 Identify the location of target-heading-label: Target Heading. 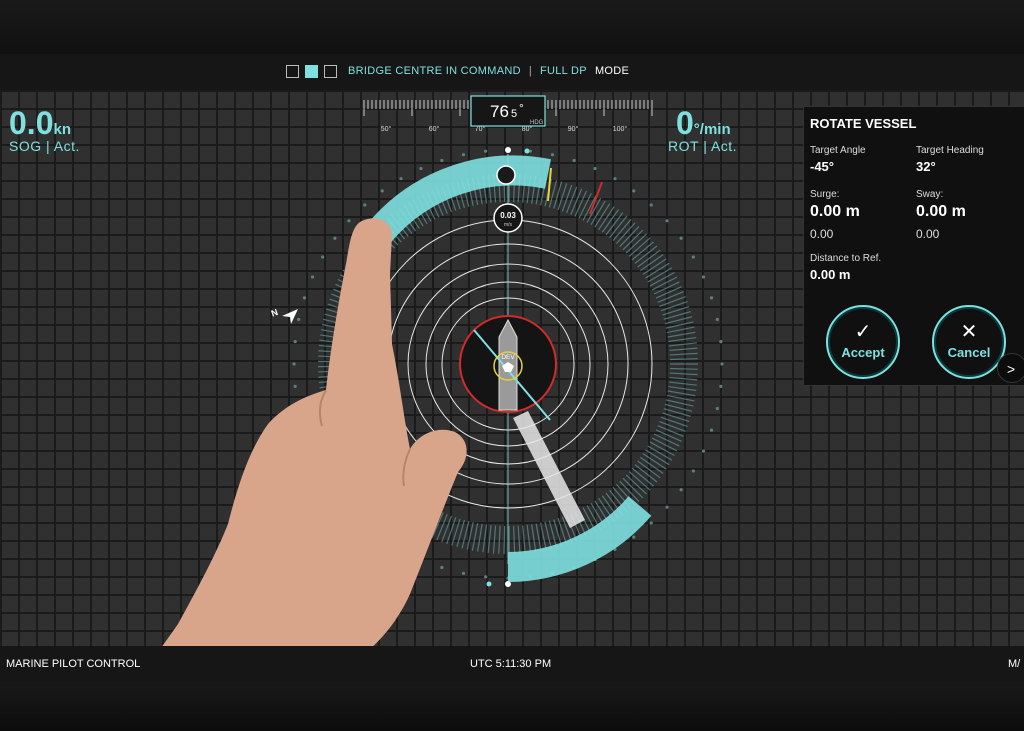
(950, 150).